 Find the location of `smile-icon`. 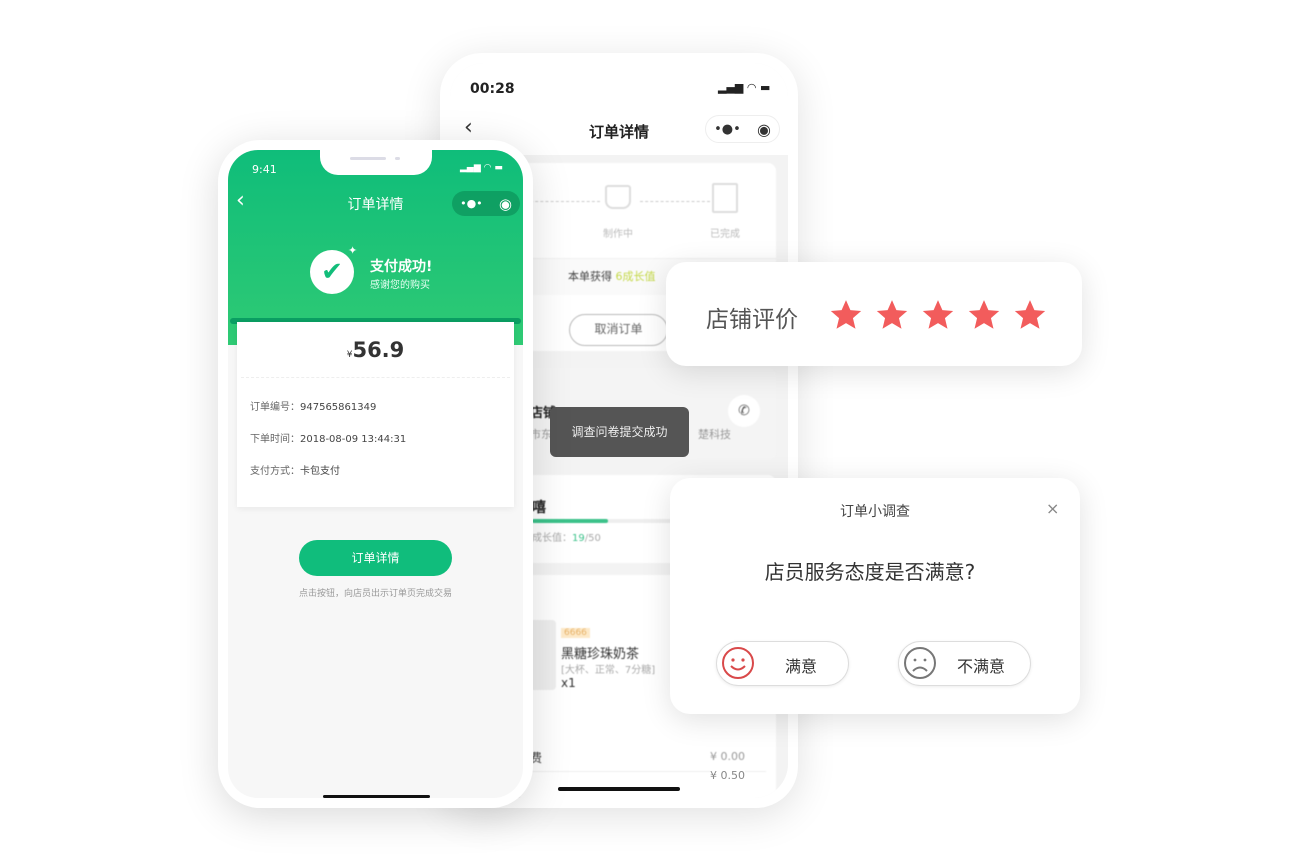

smile-icon is located at coordinates (738, 663).